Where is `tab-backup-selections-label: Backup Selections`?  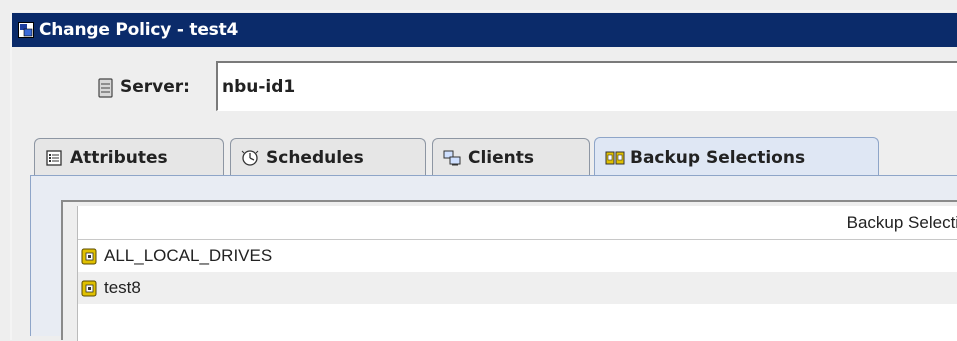 tab-backup-selections-label: Backup Selections is located at coordinates (718, 157).